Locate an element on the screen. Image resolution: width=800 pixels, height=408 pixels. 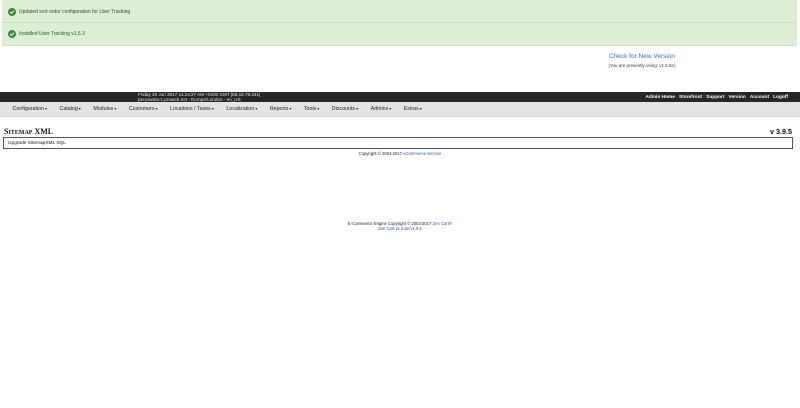
plugin-copyright-text: Copyright © 2004-2017 is located at coordinates (380, 153).